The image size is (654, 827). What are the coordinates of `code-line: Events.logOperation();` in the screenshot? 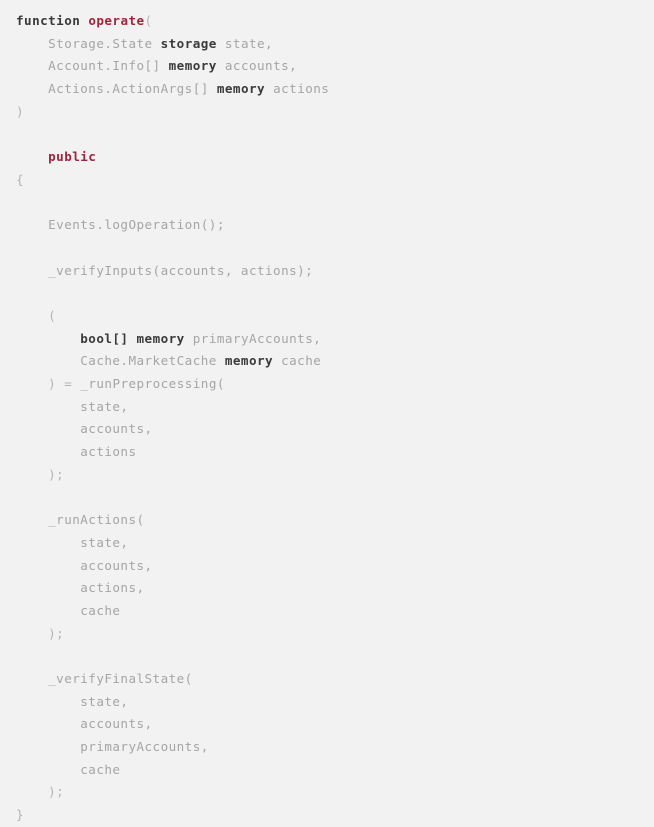 It's located at (335, 225).